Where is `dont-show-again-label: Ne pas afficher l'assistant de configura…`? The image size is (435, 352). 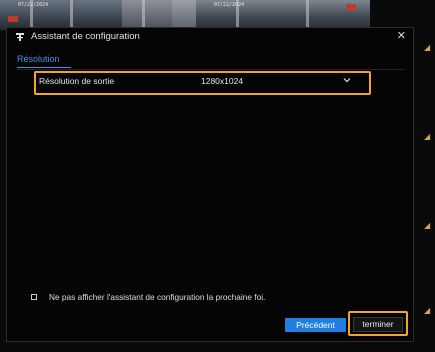 dont-show-again-label: Ne pas afficher l'assistant de configura… is located at coordinates (157, 297).